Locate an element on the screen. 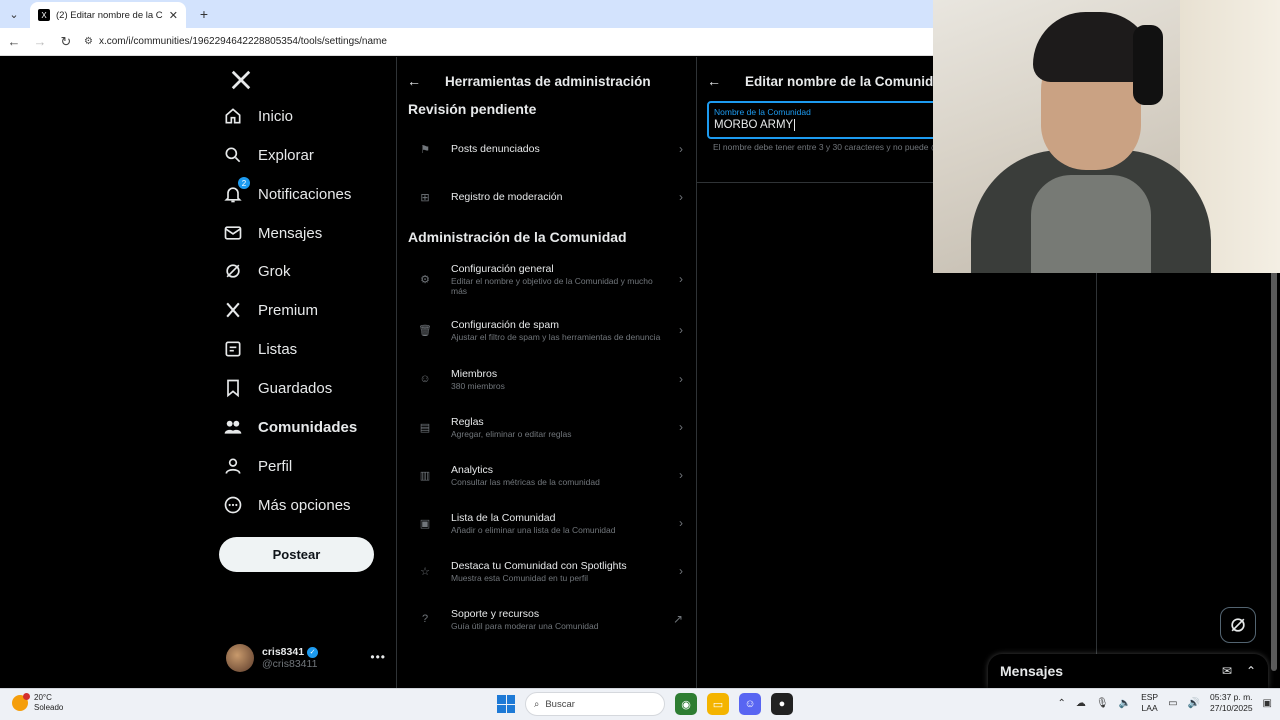  row-description: 380 miembros is located at coordinates (478, 385).